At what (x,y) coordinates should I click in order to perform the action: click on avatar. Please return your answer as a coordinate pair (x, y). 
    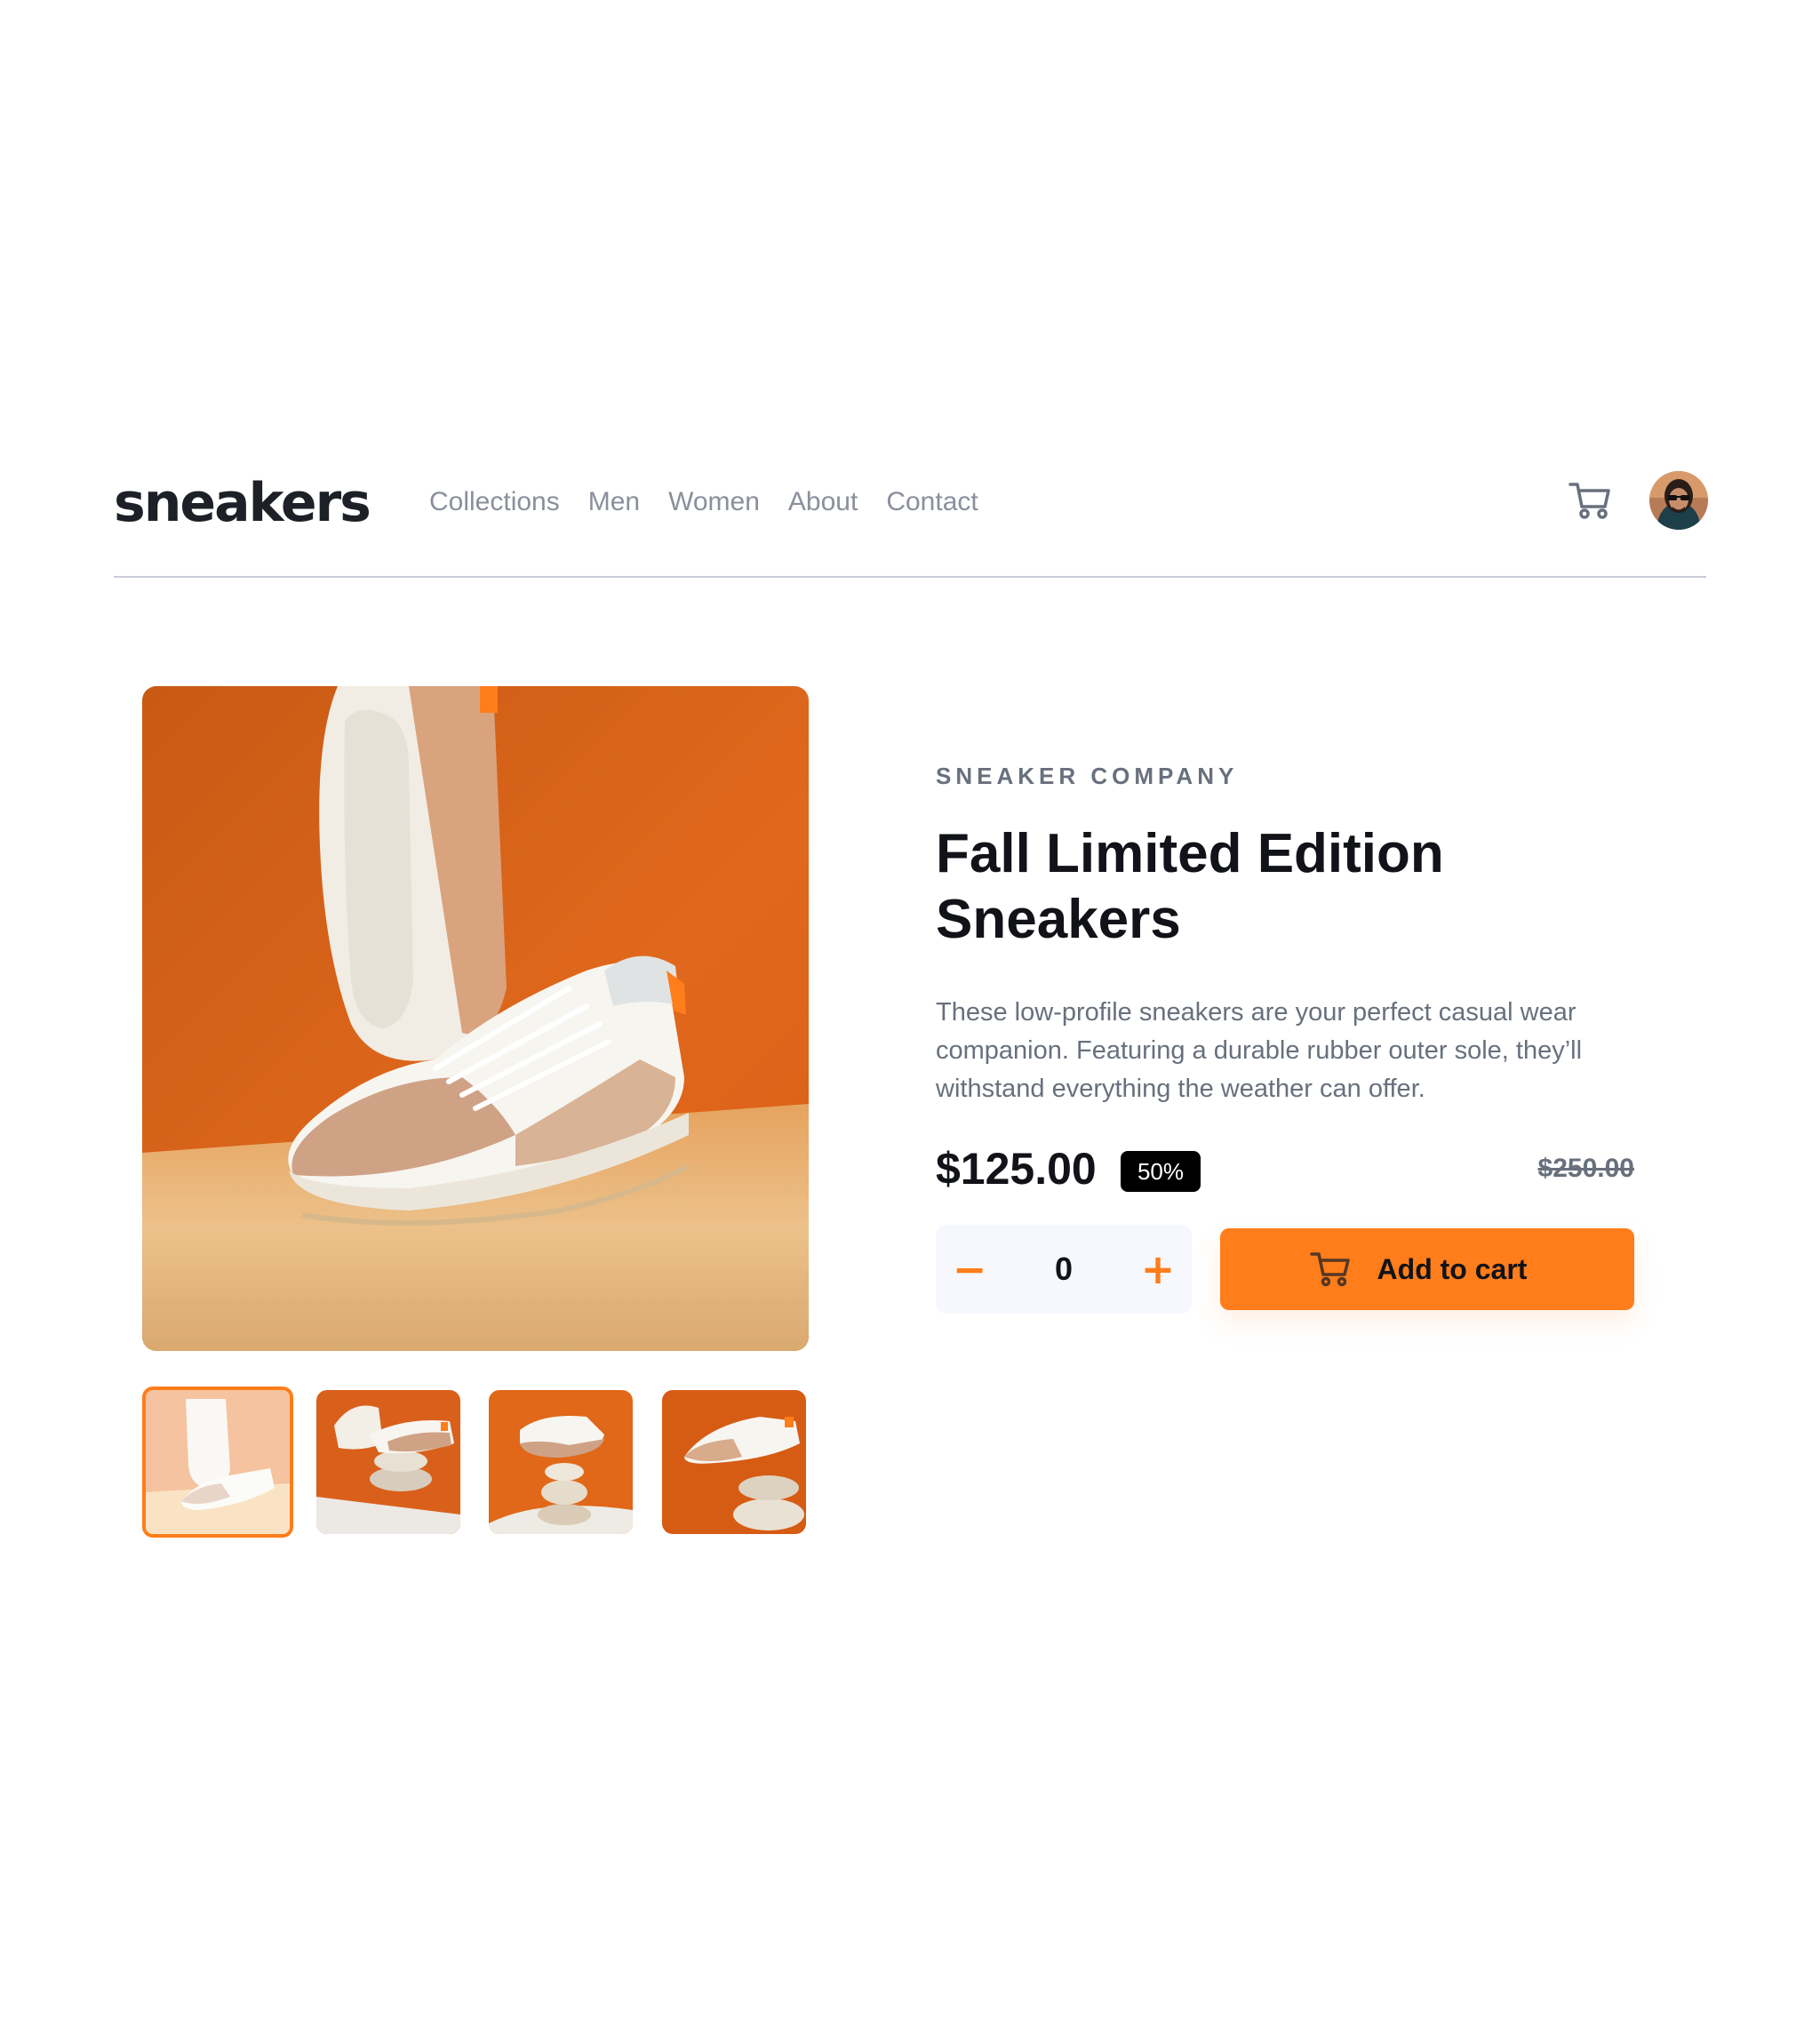
    Looking at the image, I should click on (1678, 501).